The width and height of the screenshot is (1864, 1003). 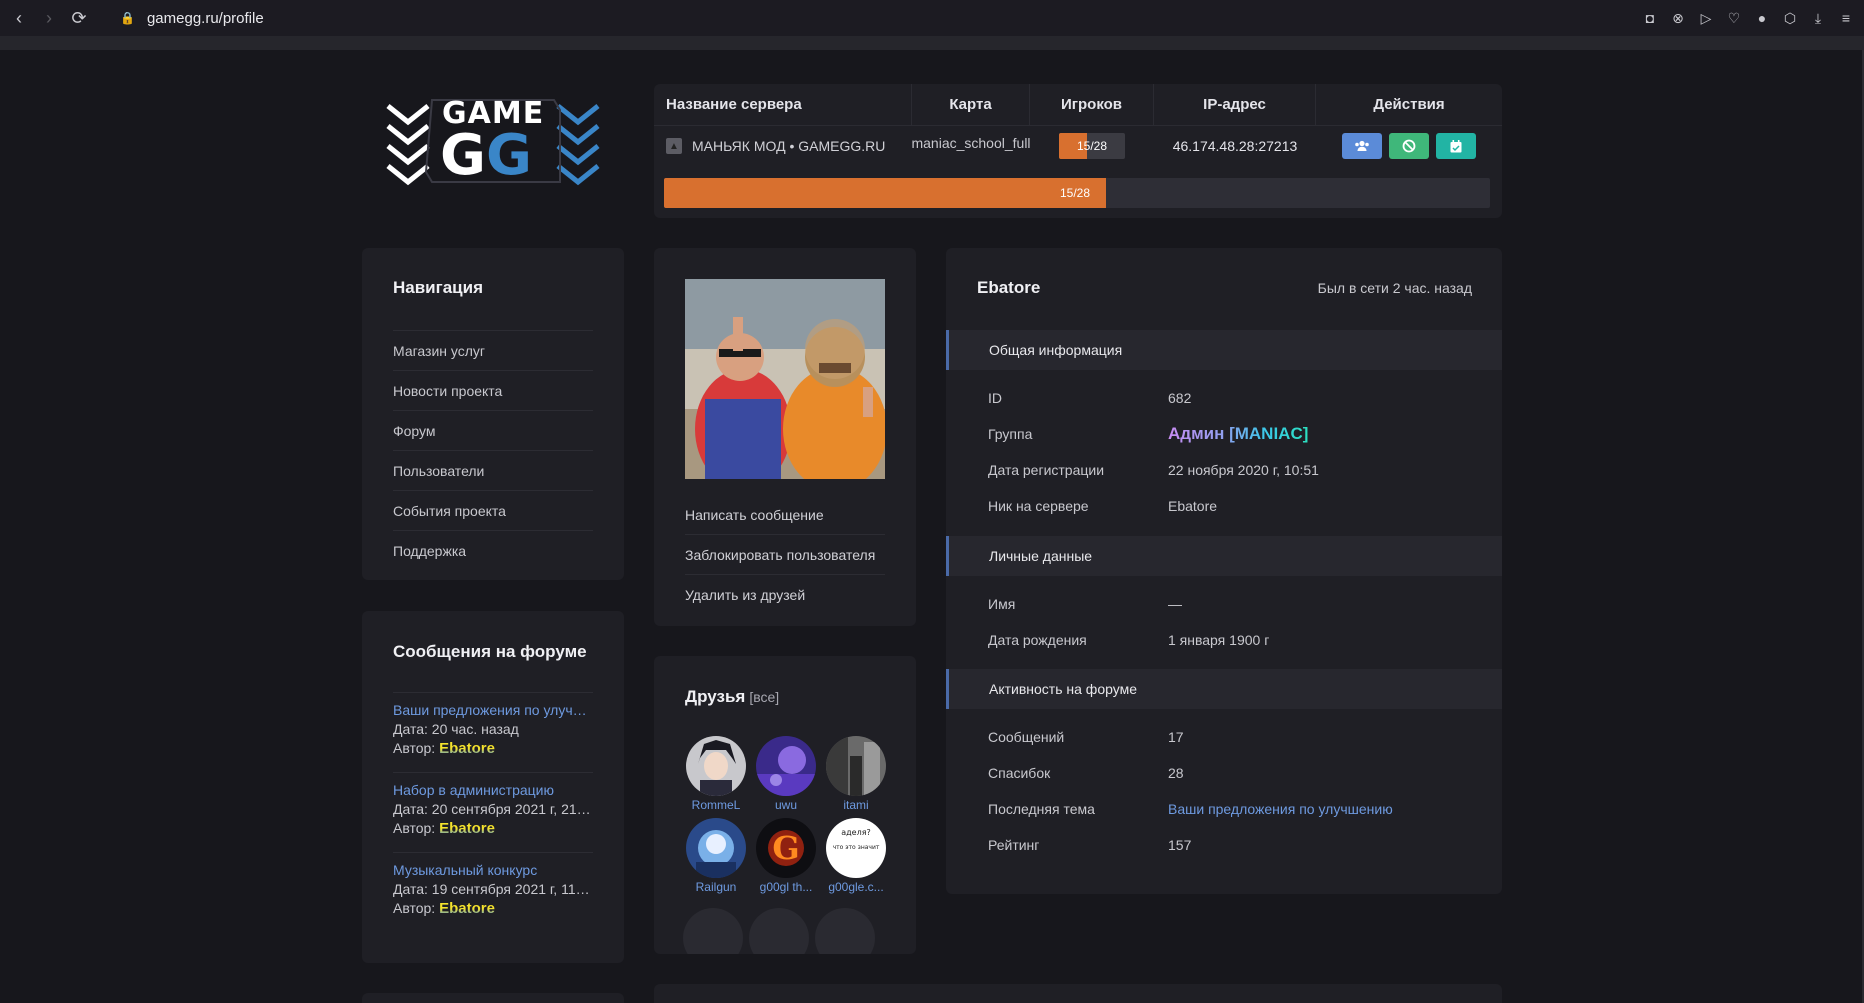 What do you see at coordinates (1129, 640) in the screenshot?
I see `info-row-birthday: Дата рождения 1 января 1900 г` at bounding box center [1129, 640].